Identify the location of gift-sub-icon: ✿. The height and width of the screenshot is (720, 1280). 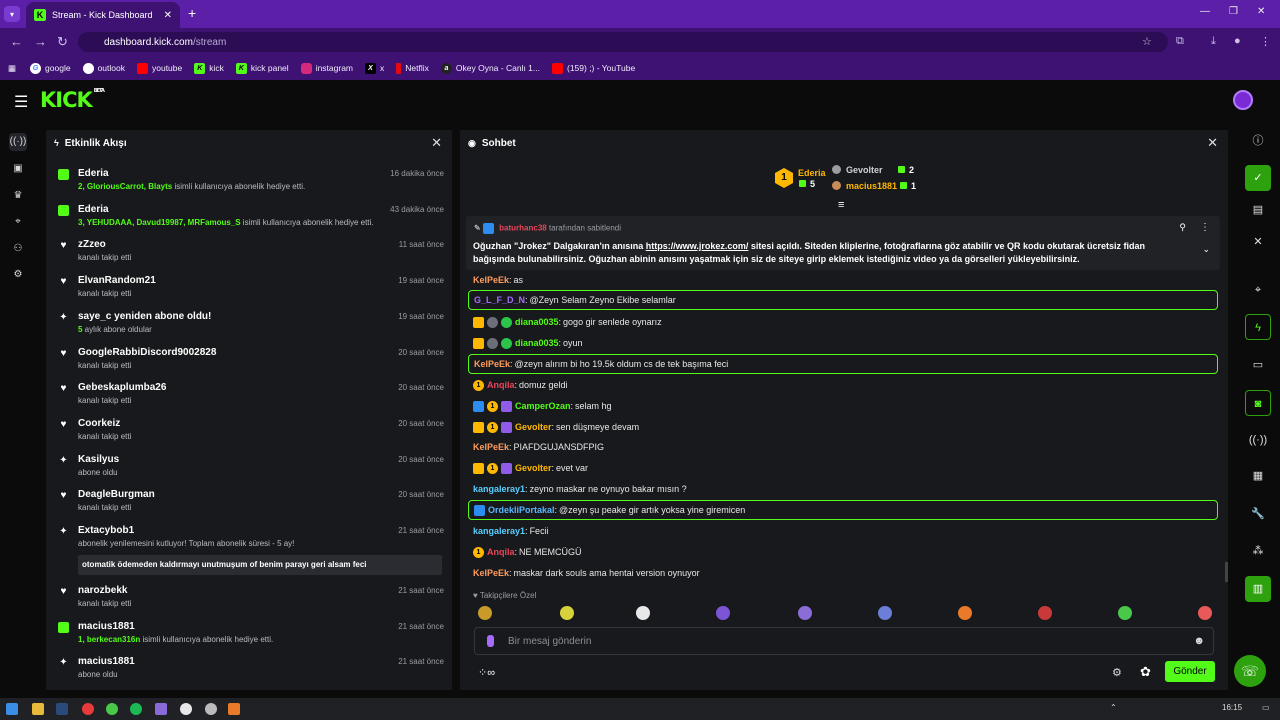
(1145, 672).